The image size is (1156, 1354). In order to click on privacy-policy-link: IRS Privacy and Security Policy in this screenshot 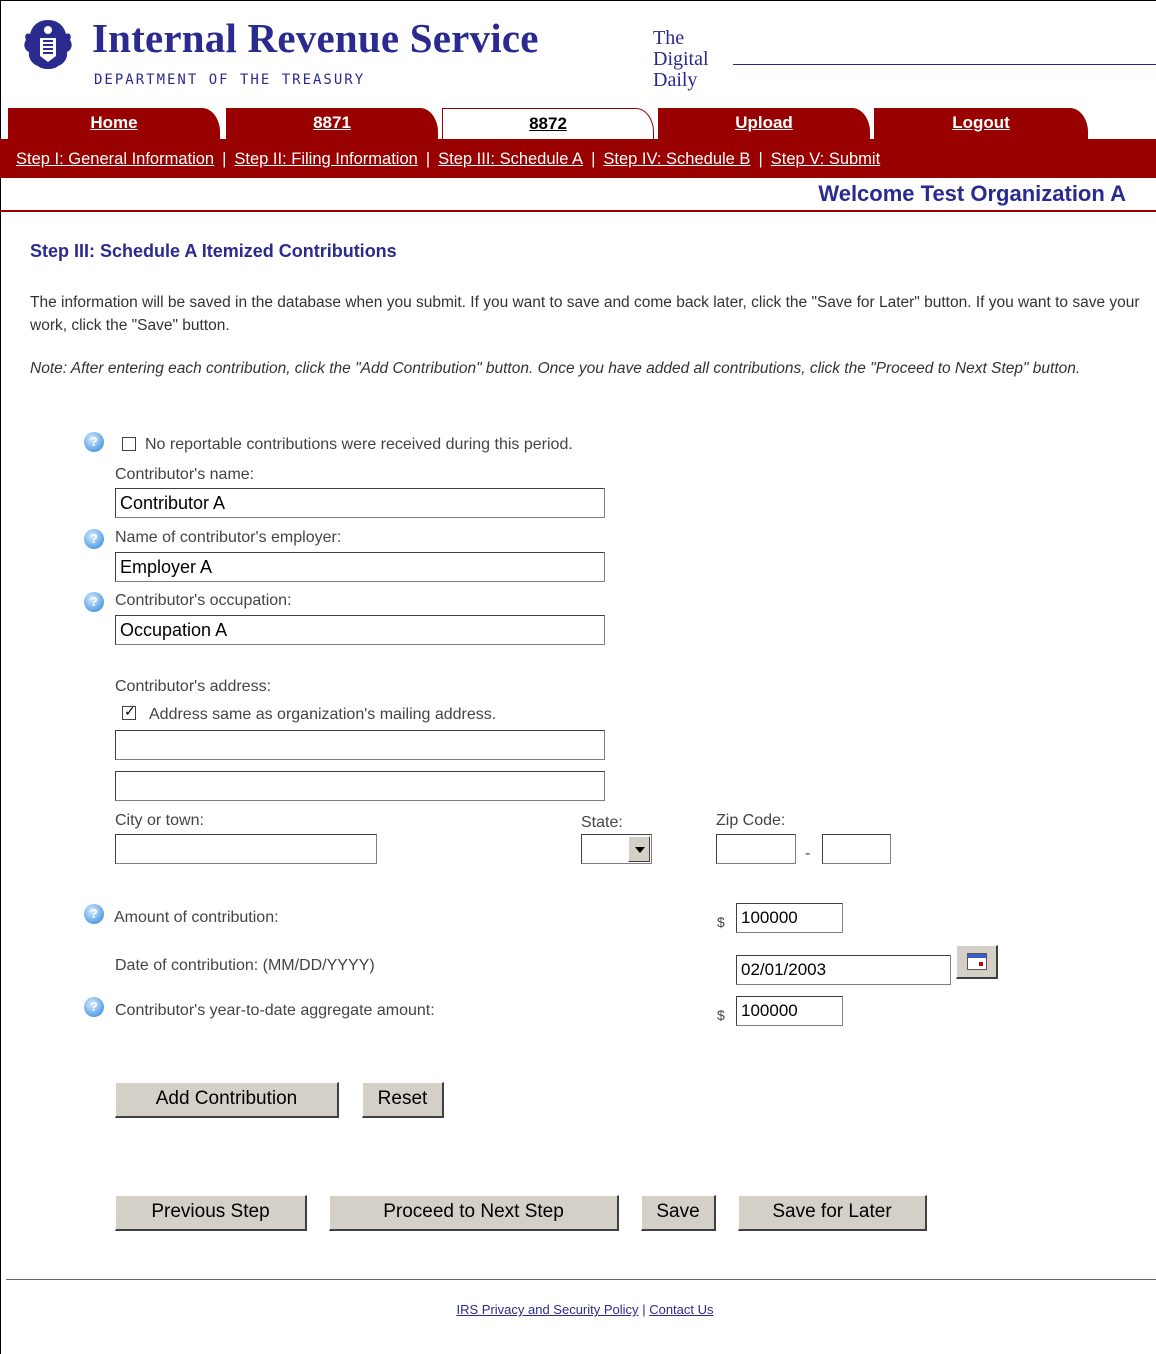, I will do `click(547, 1309)`.